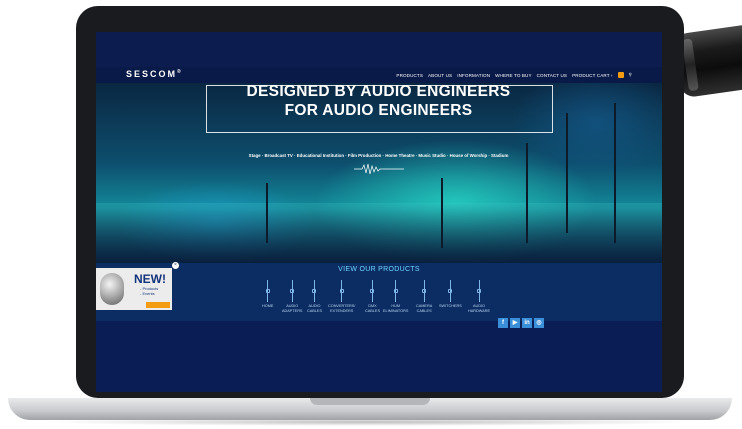 The height and width of the screenshot is (429, 742). I want to click on product-audio-hardware: AUDIO HARDWARE, so click(479, 296).